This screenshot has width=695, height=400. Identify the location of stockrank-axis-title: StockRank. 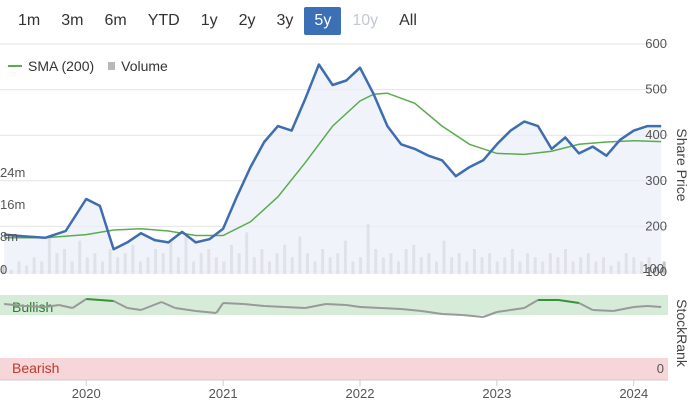
(682, 333).